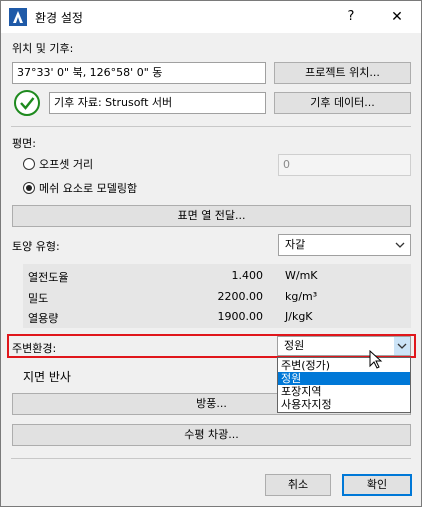  Describe the element at coordinates (88, 188) in the screenshot. I see `mesh-model-label: 메쉬 요소로 모델링함` at that location.